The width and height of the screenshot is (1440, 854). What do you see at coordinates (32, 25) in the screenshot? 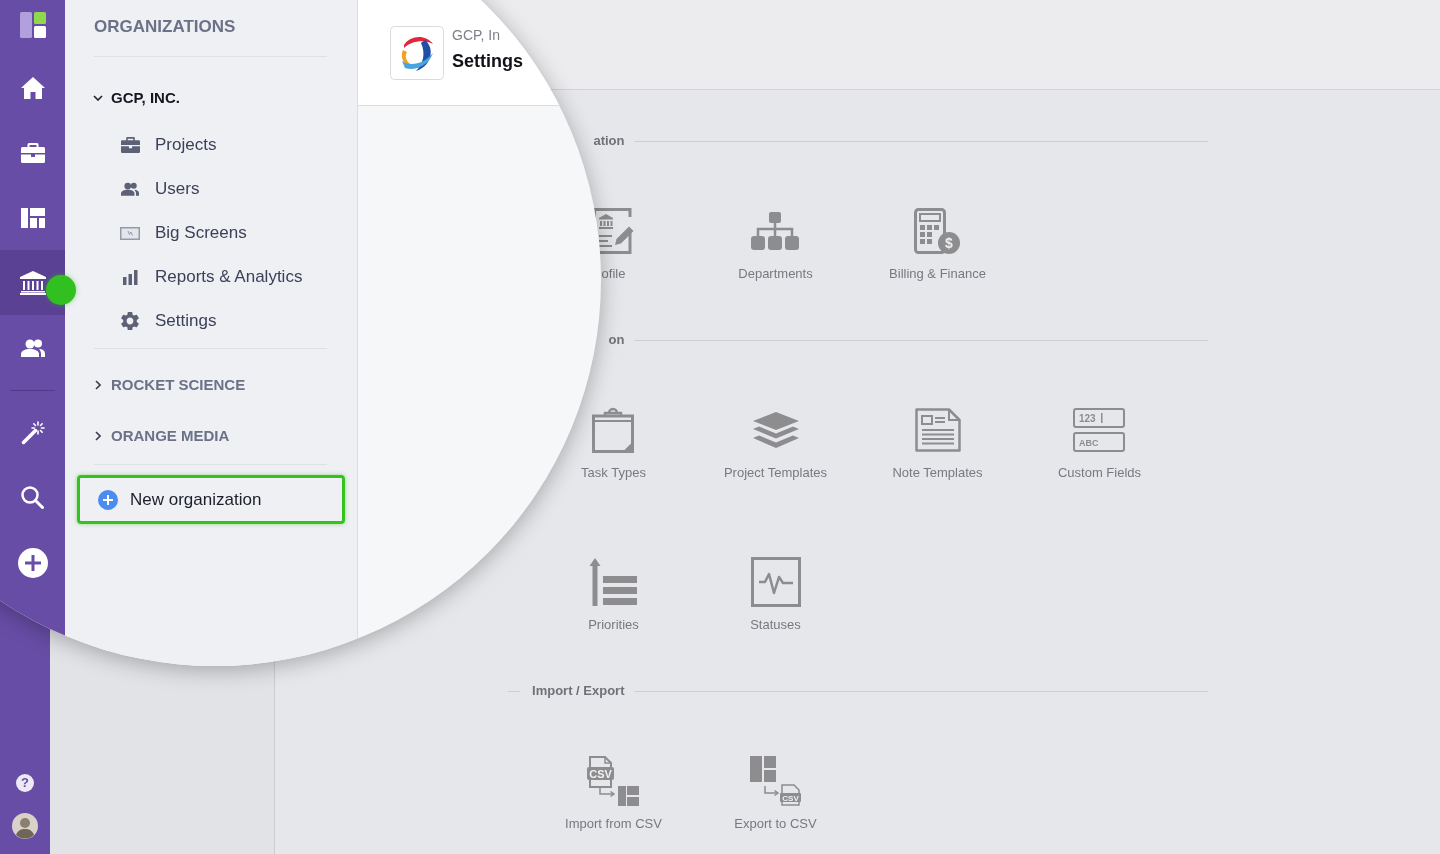
I see `tiles-logo-icon` at bounding box center [32, 25].